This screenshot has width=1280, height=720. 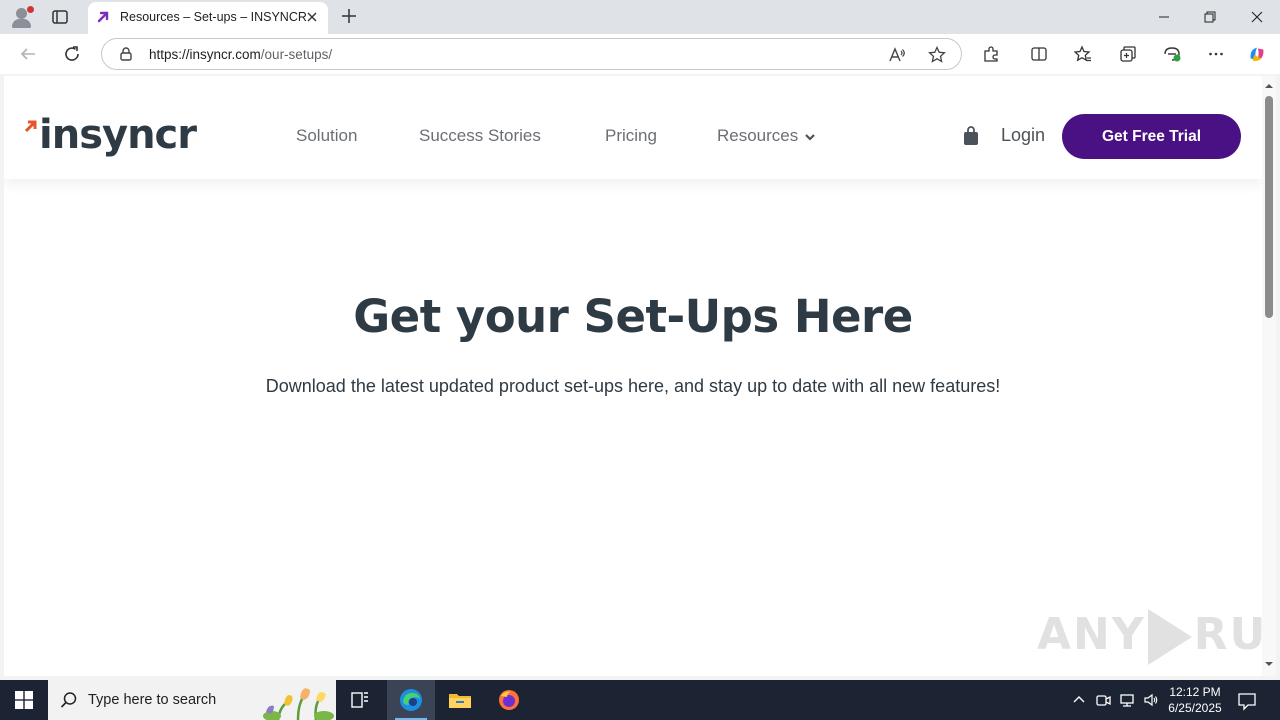 What do you see at coordinates (991, 54) in the screenshot?
I see `extensions-icon` at bounding box center [991, 54].